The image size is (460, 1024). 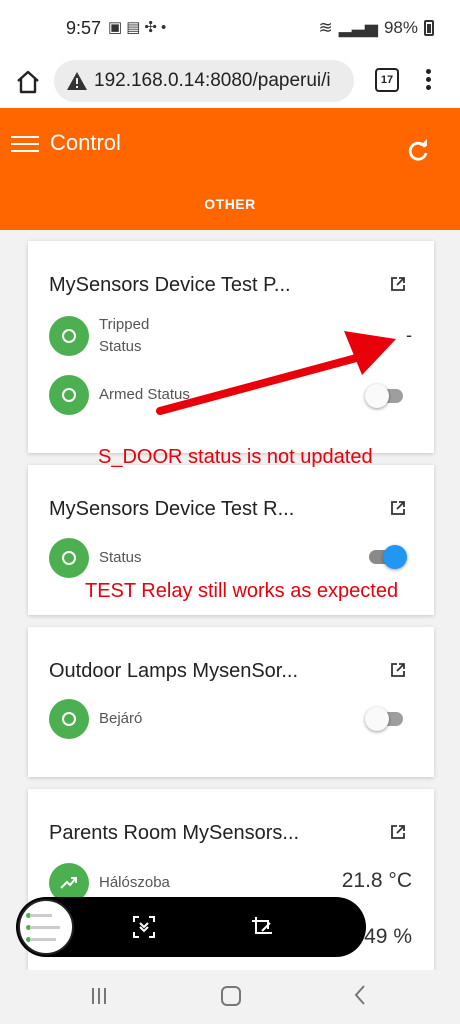 What do you see at coordinates (152, 27) in the screenshot?
I see `pinwheel-icon: ✣` at bounding box center [152, 27].